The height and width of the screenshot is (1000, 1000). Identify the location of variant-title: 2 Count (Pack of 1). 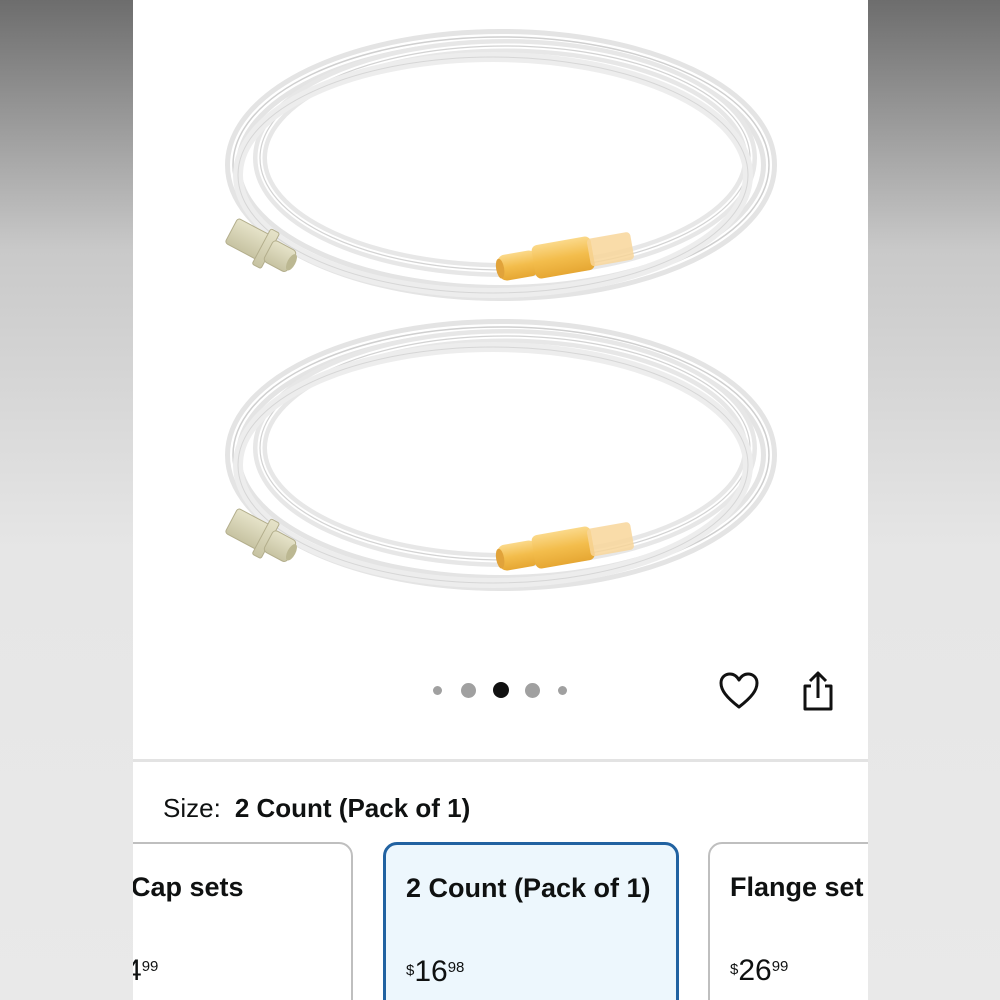
(528, 888).